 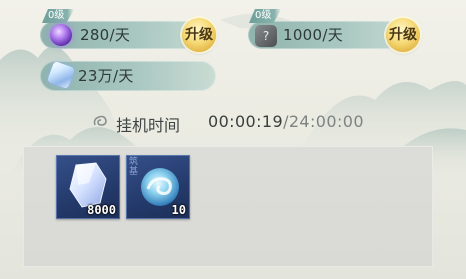 What do you see at coordinates (323, 121) in the screenshot?
I see `idle-time-max: /24:00:00` at bounding box center [323, 121].